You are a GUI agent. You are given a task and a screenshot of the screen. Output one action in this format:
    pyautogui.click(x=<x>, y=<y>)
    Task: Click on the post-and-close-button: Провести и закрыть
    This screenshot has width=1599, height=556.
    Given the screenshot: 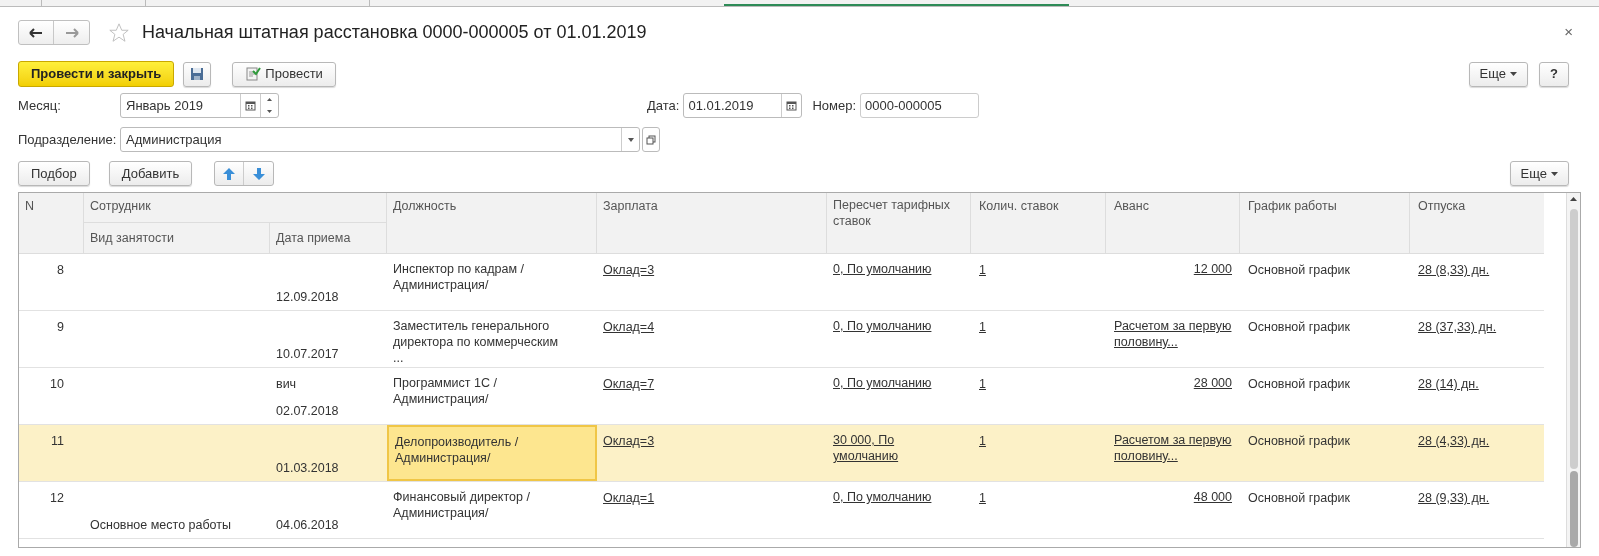 What is the action you would take?
    pyautogui.click(x=96, y=74)
    